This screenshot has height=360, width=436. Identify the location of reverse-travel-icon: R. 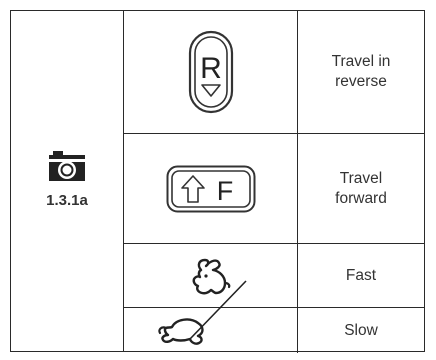
(210, 72).